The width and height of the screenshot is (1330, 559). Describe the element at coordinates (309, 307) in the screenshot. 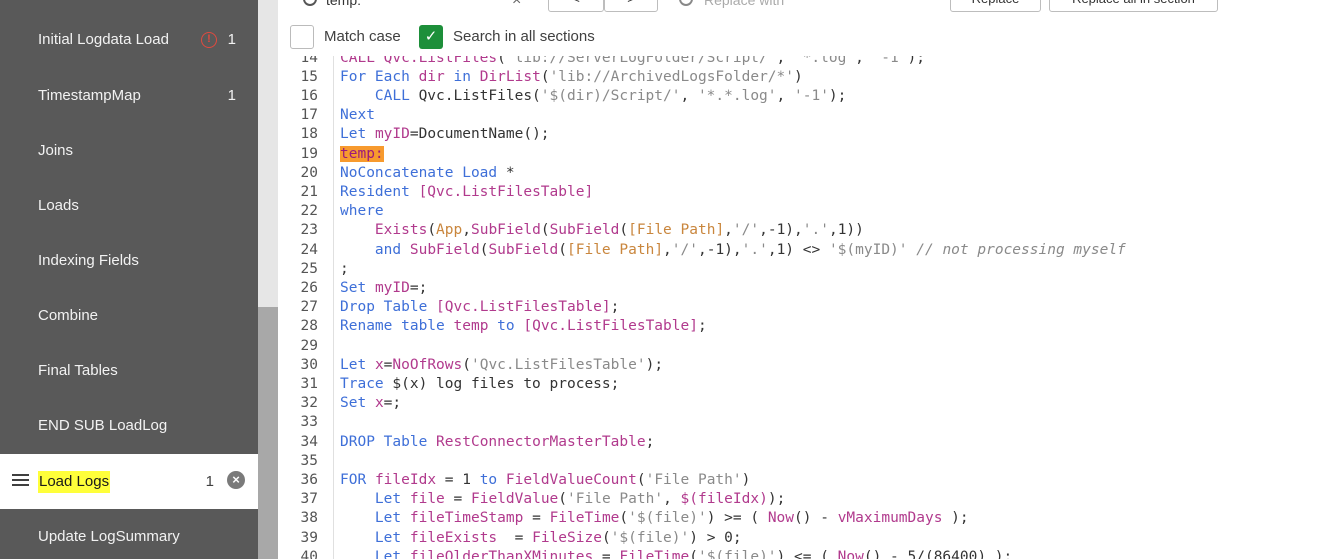

I see `line-number: 27` at that location.